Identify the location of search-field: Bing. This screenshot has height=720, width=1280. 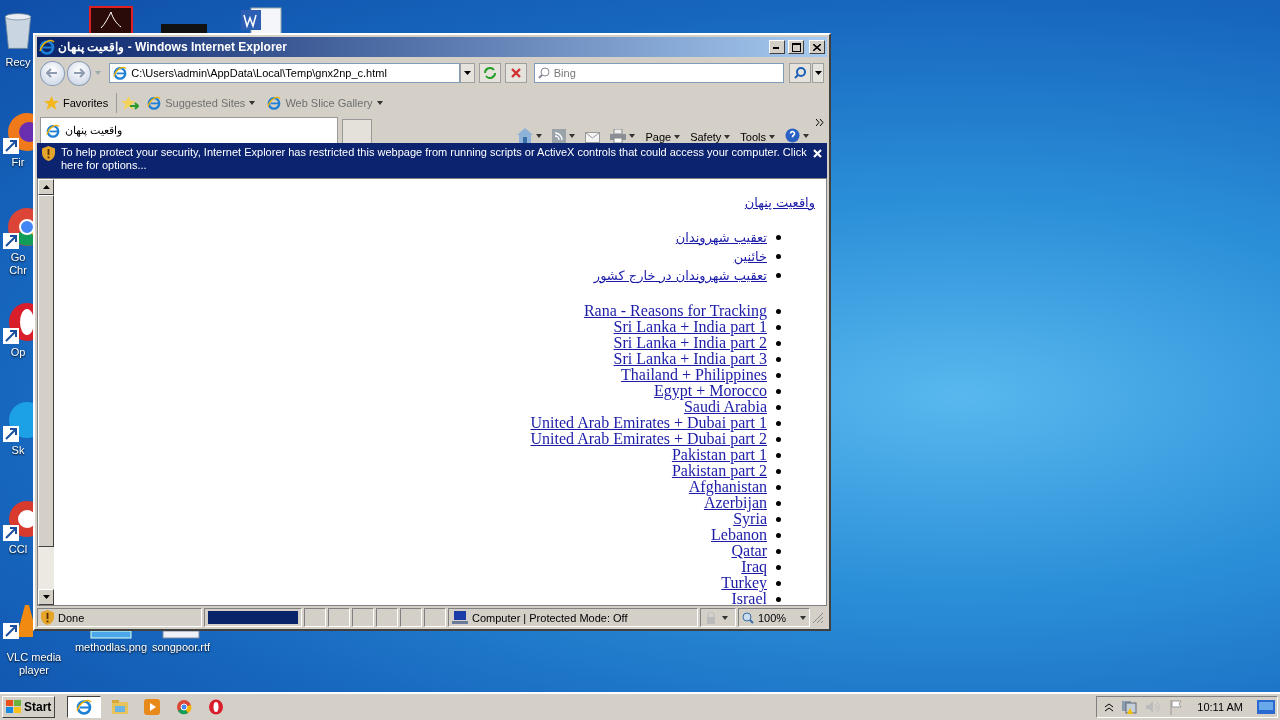
(667, 73).